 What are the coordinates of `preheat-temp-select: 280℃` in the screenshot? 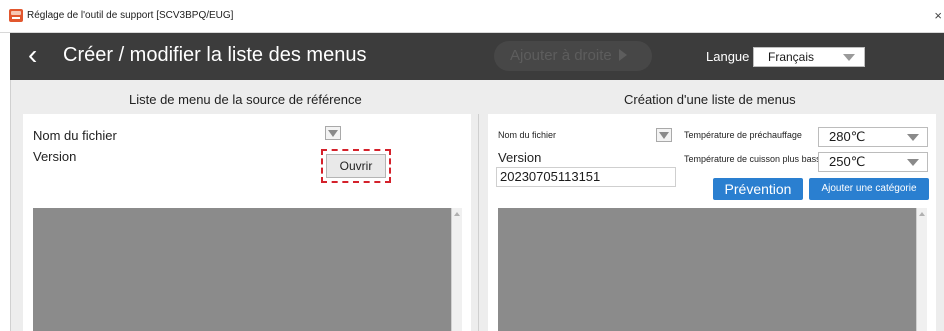 It's located at (873, 137).